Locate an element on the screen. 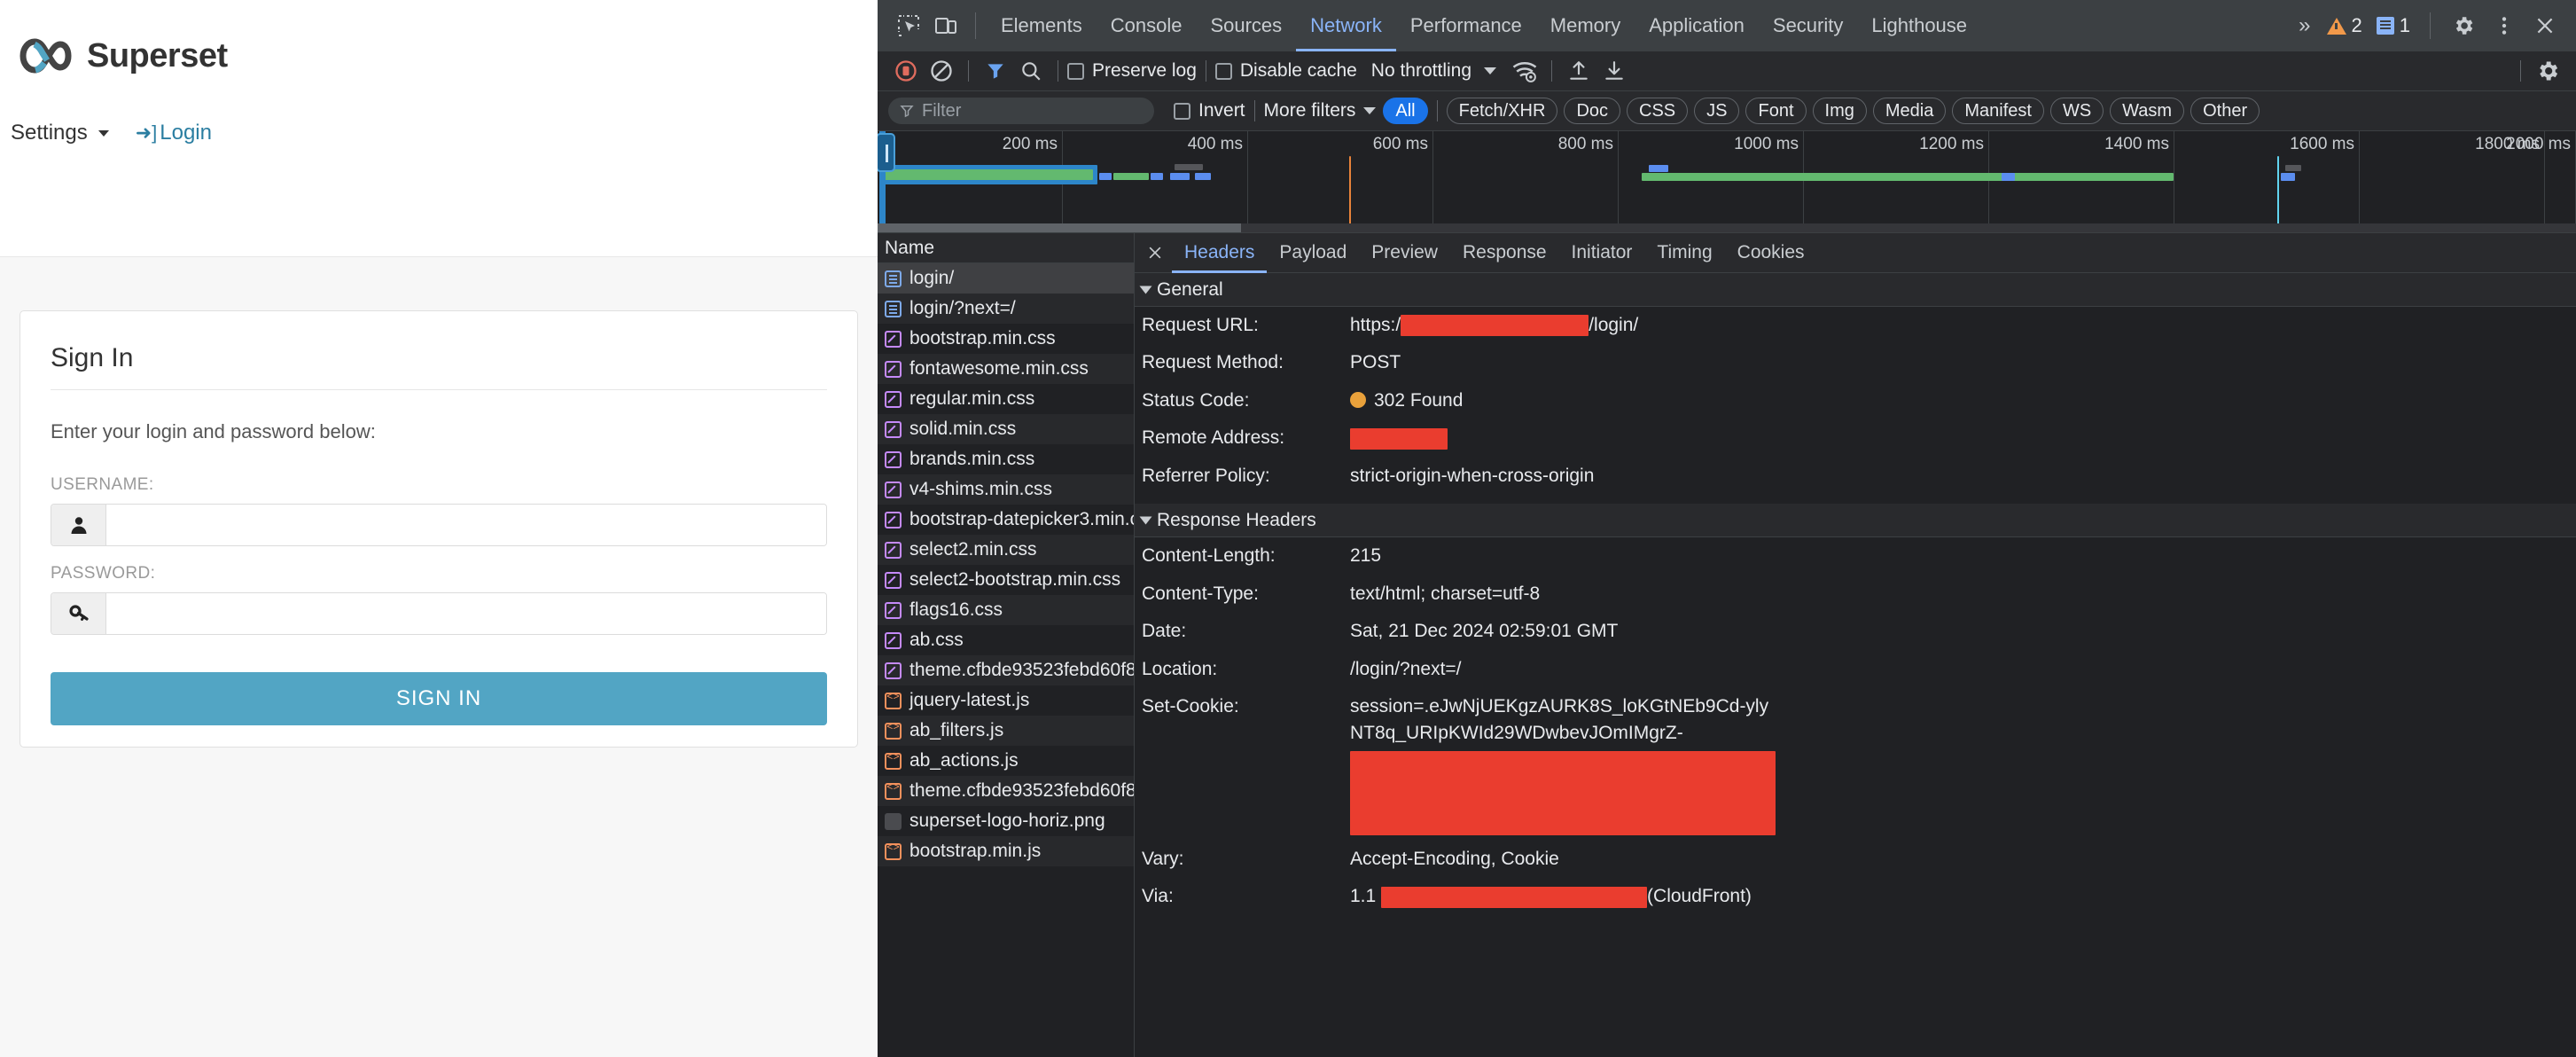 The height and width of the screenshot is (1057, 2576). superset-brand: Superset is located at coordinates (439, 38).